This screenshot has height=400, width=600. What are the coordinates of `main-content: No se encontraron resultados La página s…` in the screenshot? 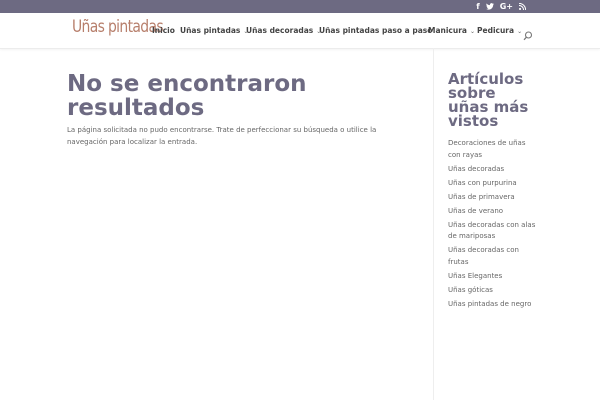 It's located at (237, 110).